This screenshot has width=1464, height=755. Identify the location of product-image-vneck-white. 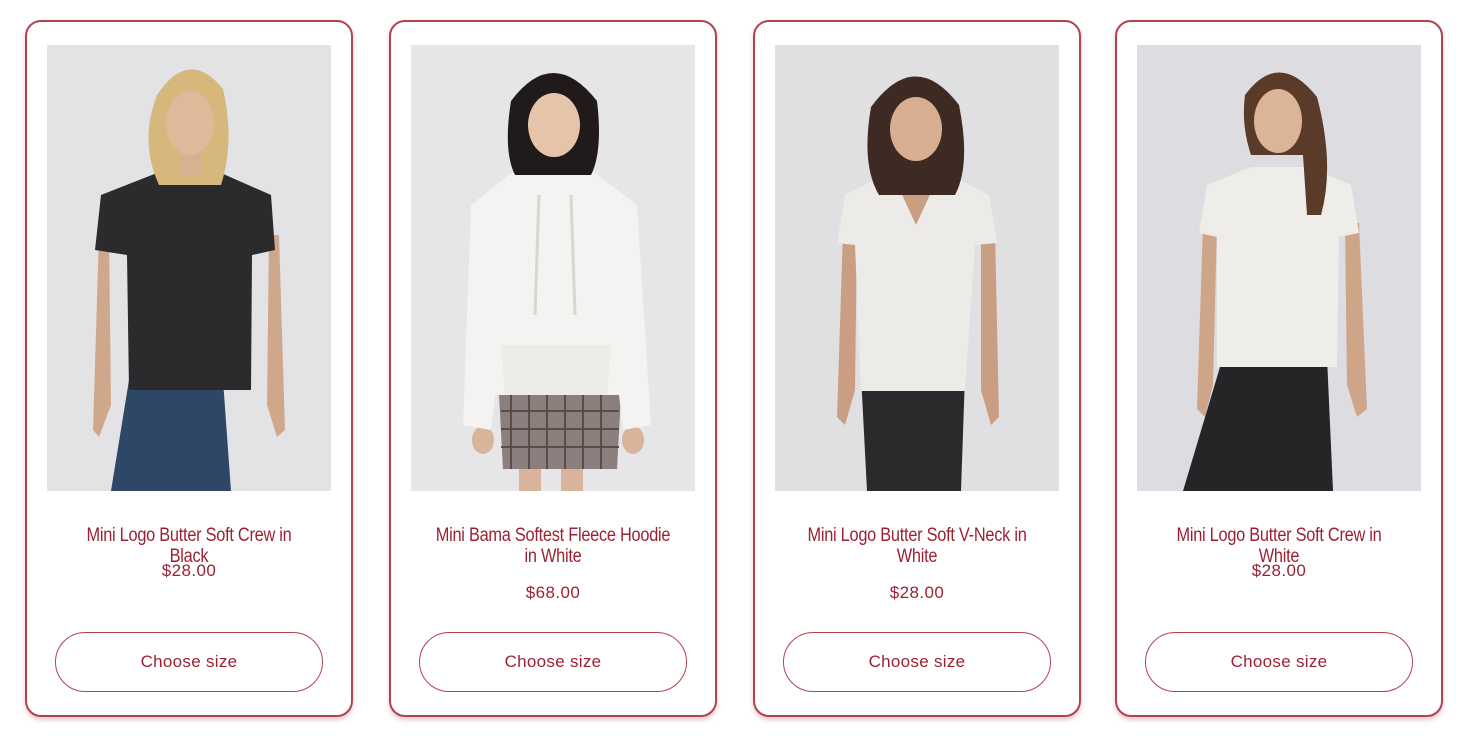
(917, 268).